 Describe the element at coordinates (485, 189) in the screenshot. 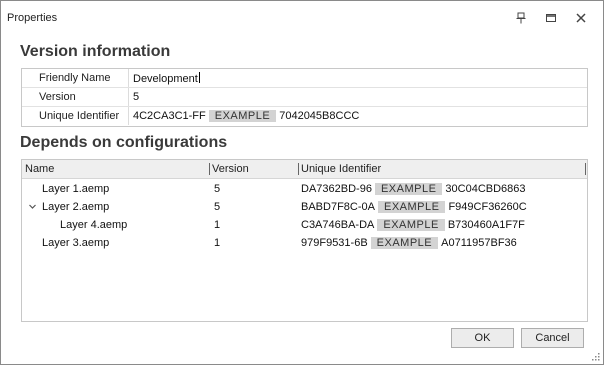

I see `identifier-suffix: 30C04CBD6863` at that location.